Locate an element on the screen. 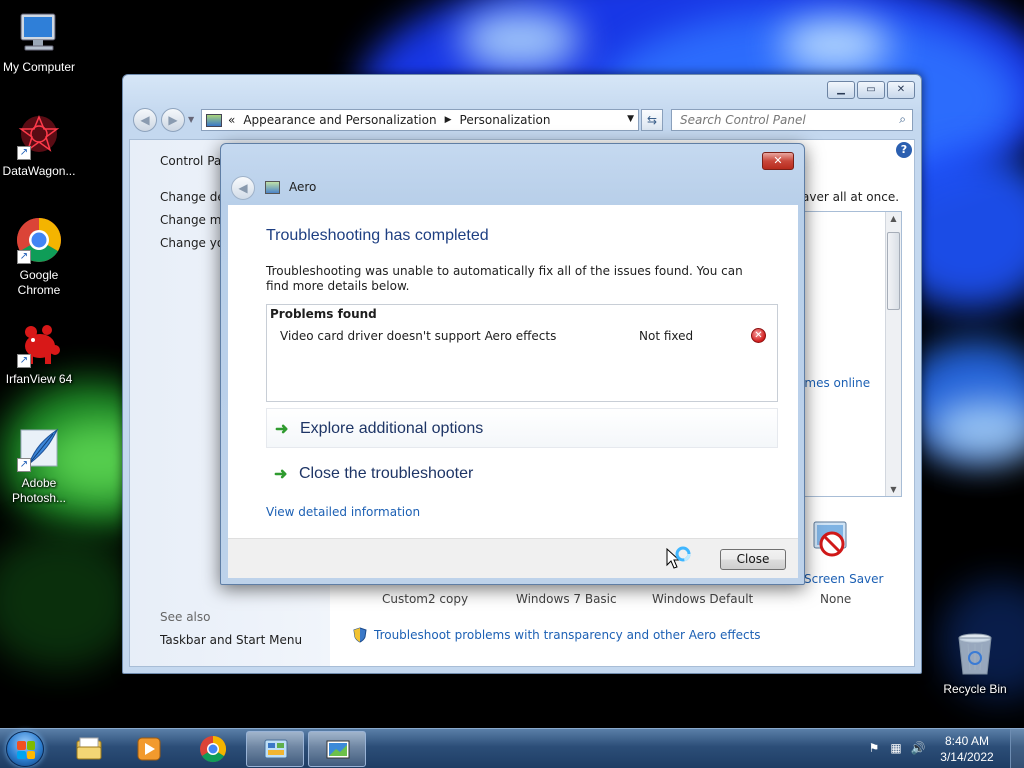 The height and width of the screenshot is (768, 1024). get-more-themes-online-link: emes online is located at coordinates (833, 383).